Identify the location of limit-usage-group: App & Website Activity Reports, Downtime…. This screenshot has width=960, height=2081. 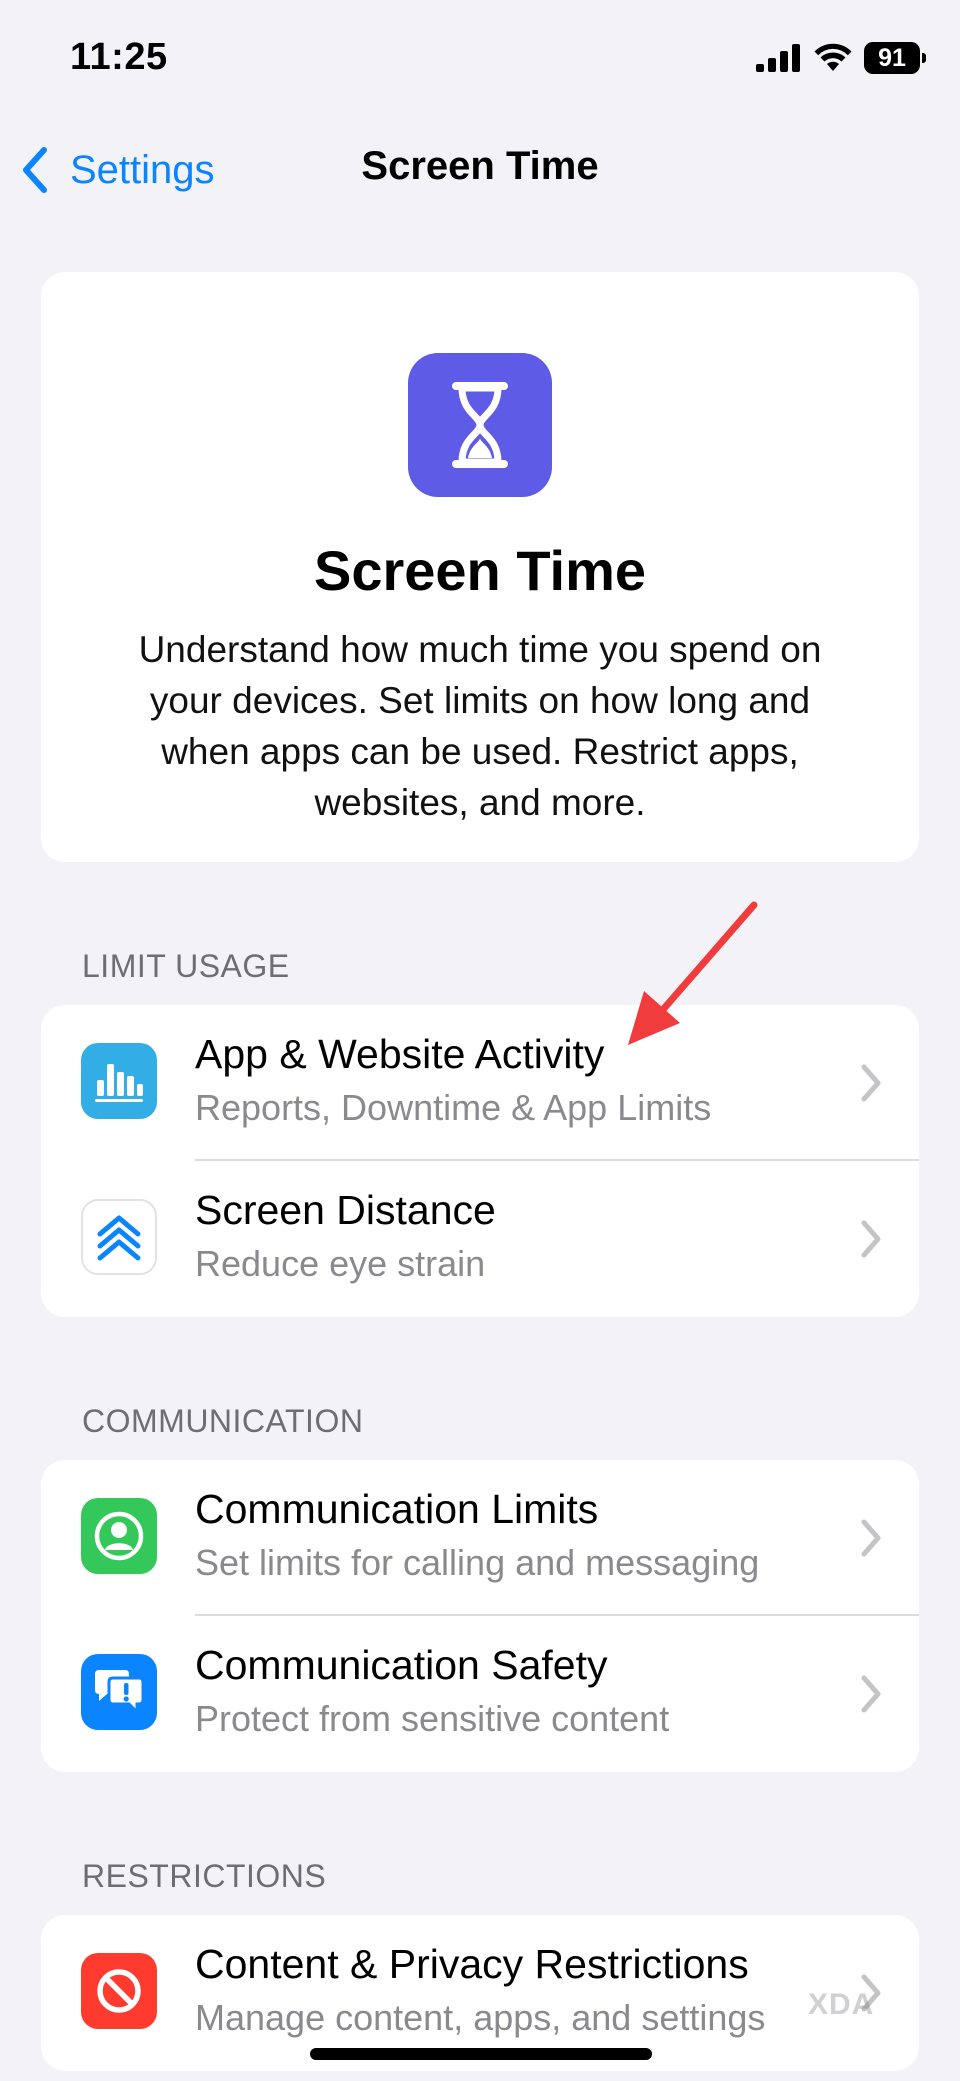
(480, 1161).